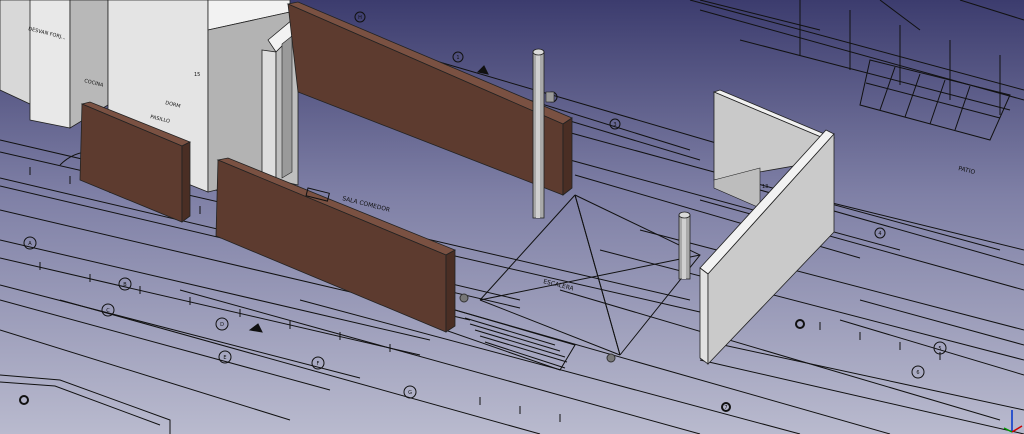  I want to click on axis-cross-icon, so click(1012, 419).